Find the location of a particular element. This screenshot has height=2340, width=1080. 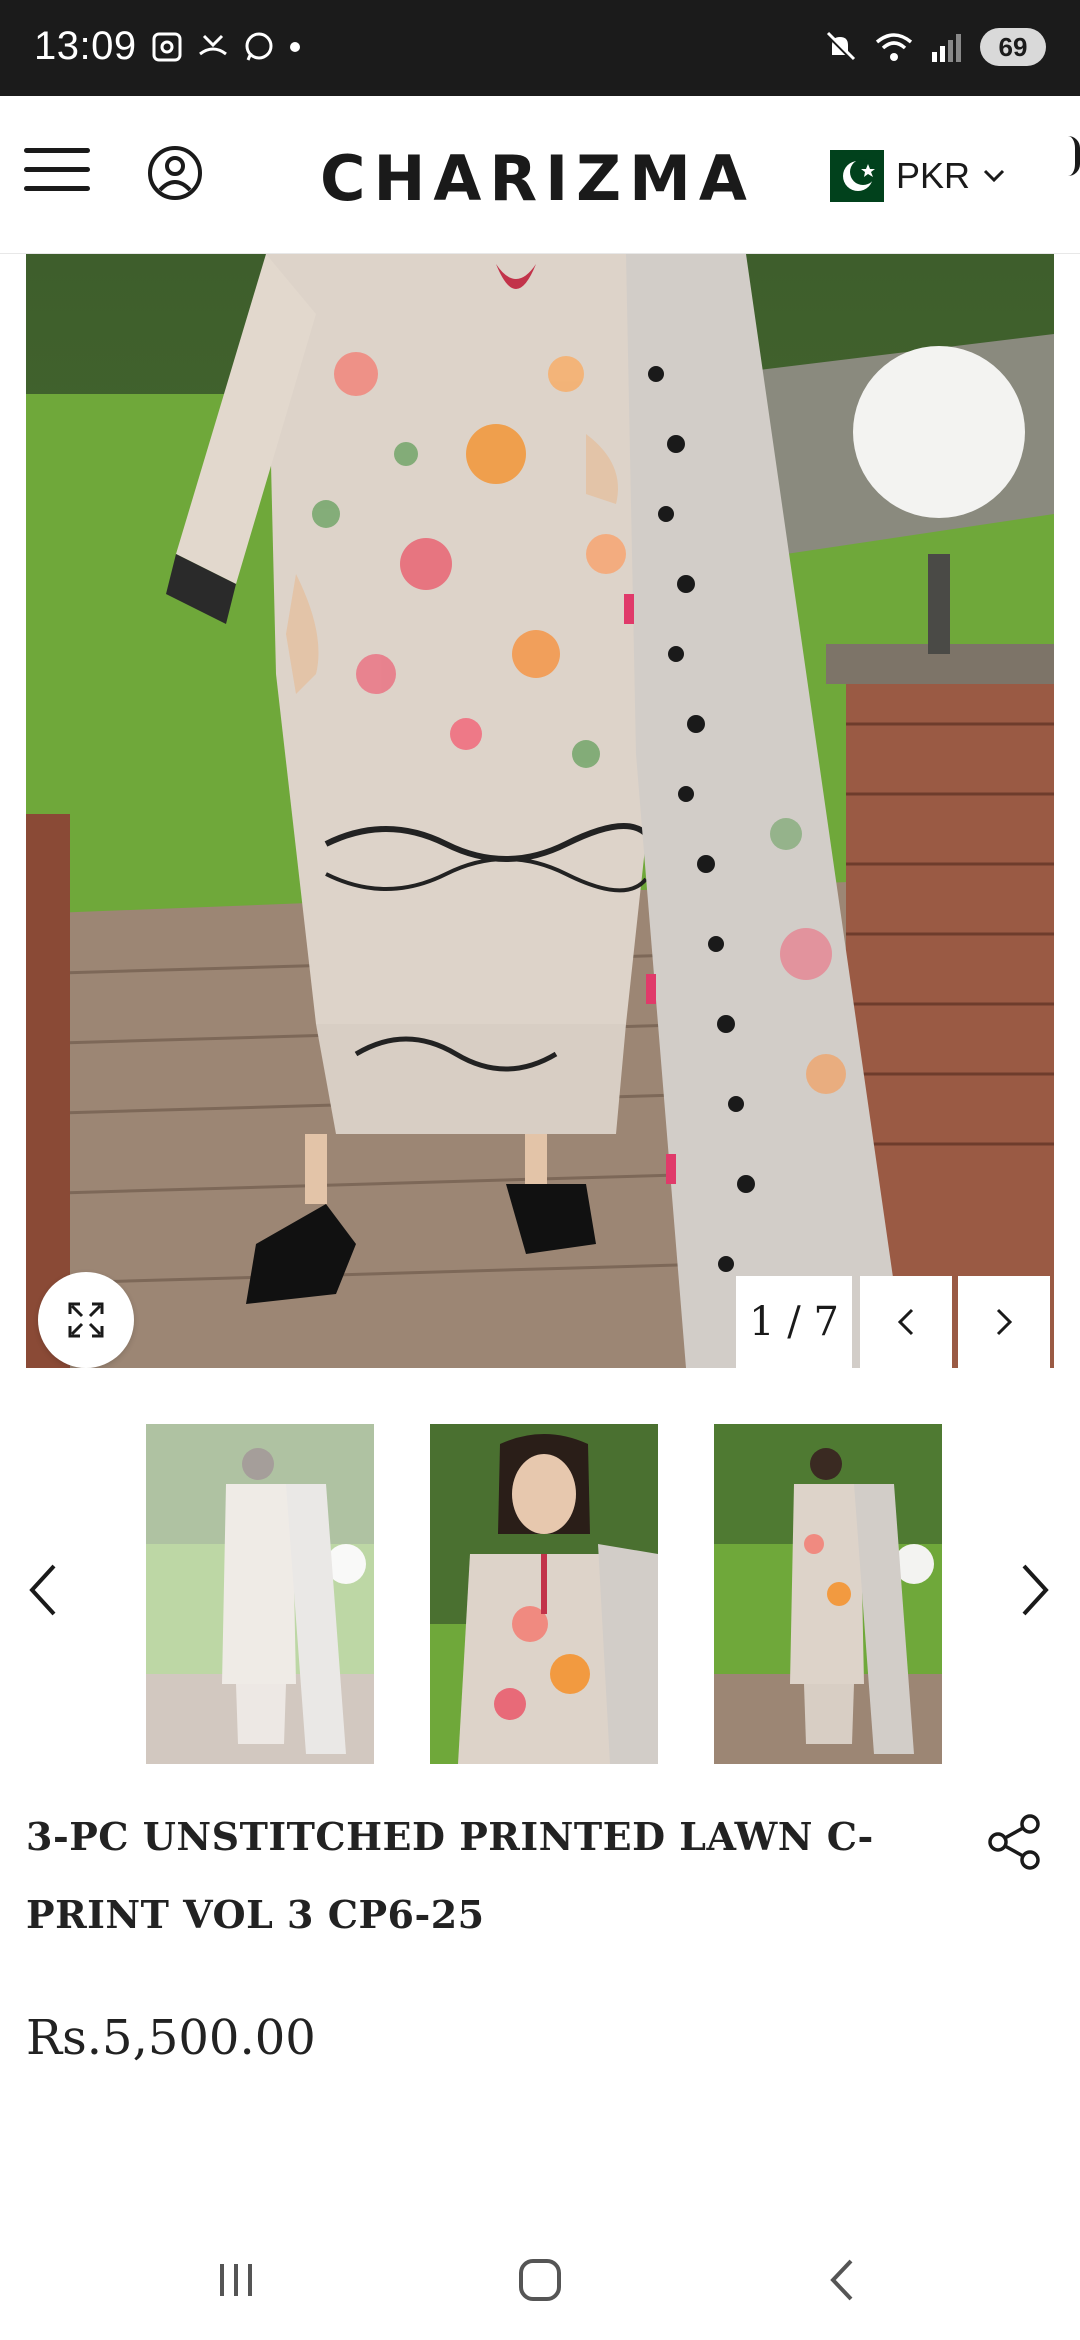

battery-icon: 69 is located at coordinates (1013, 47).